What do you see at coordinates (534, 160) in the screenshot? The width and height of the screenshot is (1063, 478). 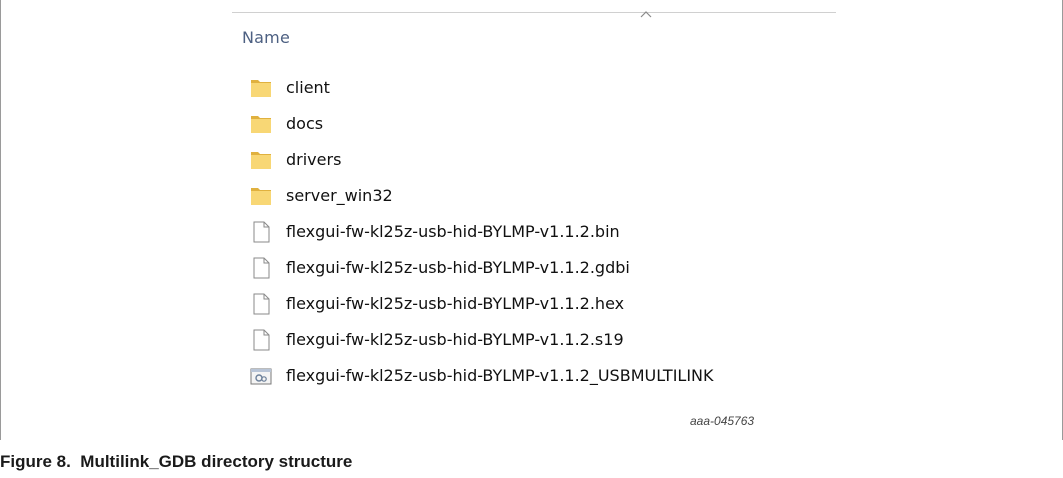 I see `list-item-folder: drivers` at bounding box center [534, 160].